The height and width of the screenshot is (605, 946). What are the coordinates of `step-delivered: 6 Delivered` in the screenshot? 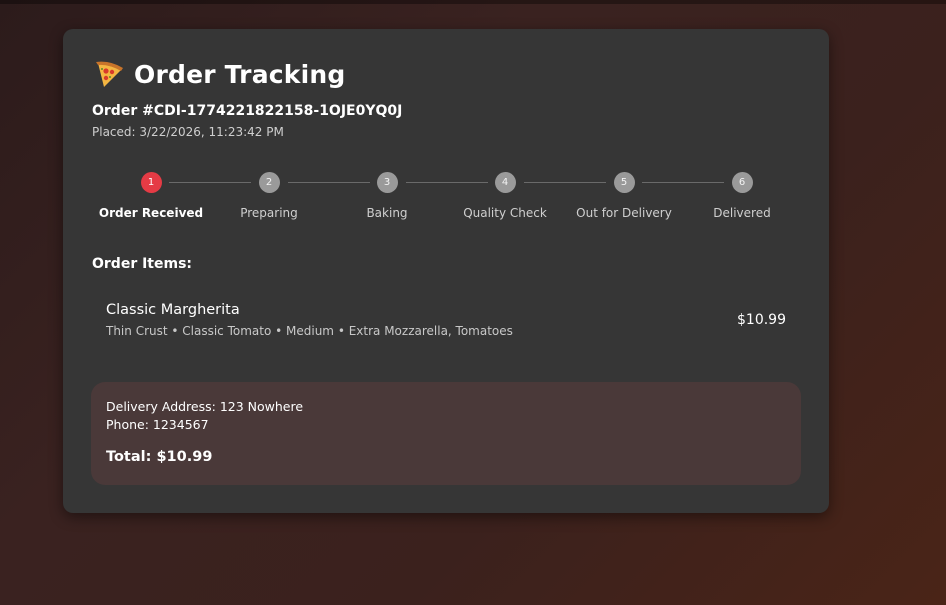 It's located at (742, 196).